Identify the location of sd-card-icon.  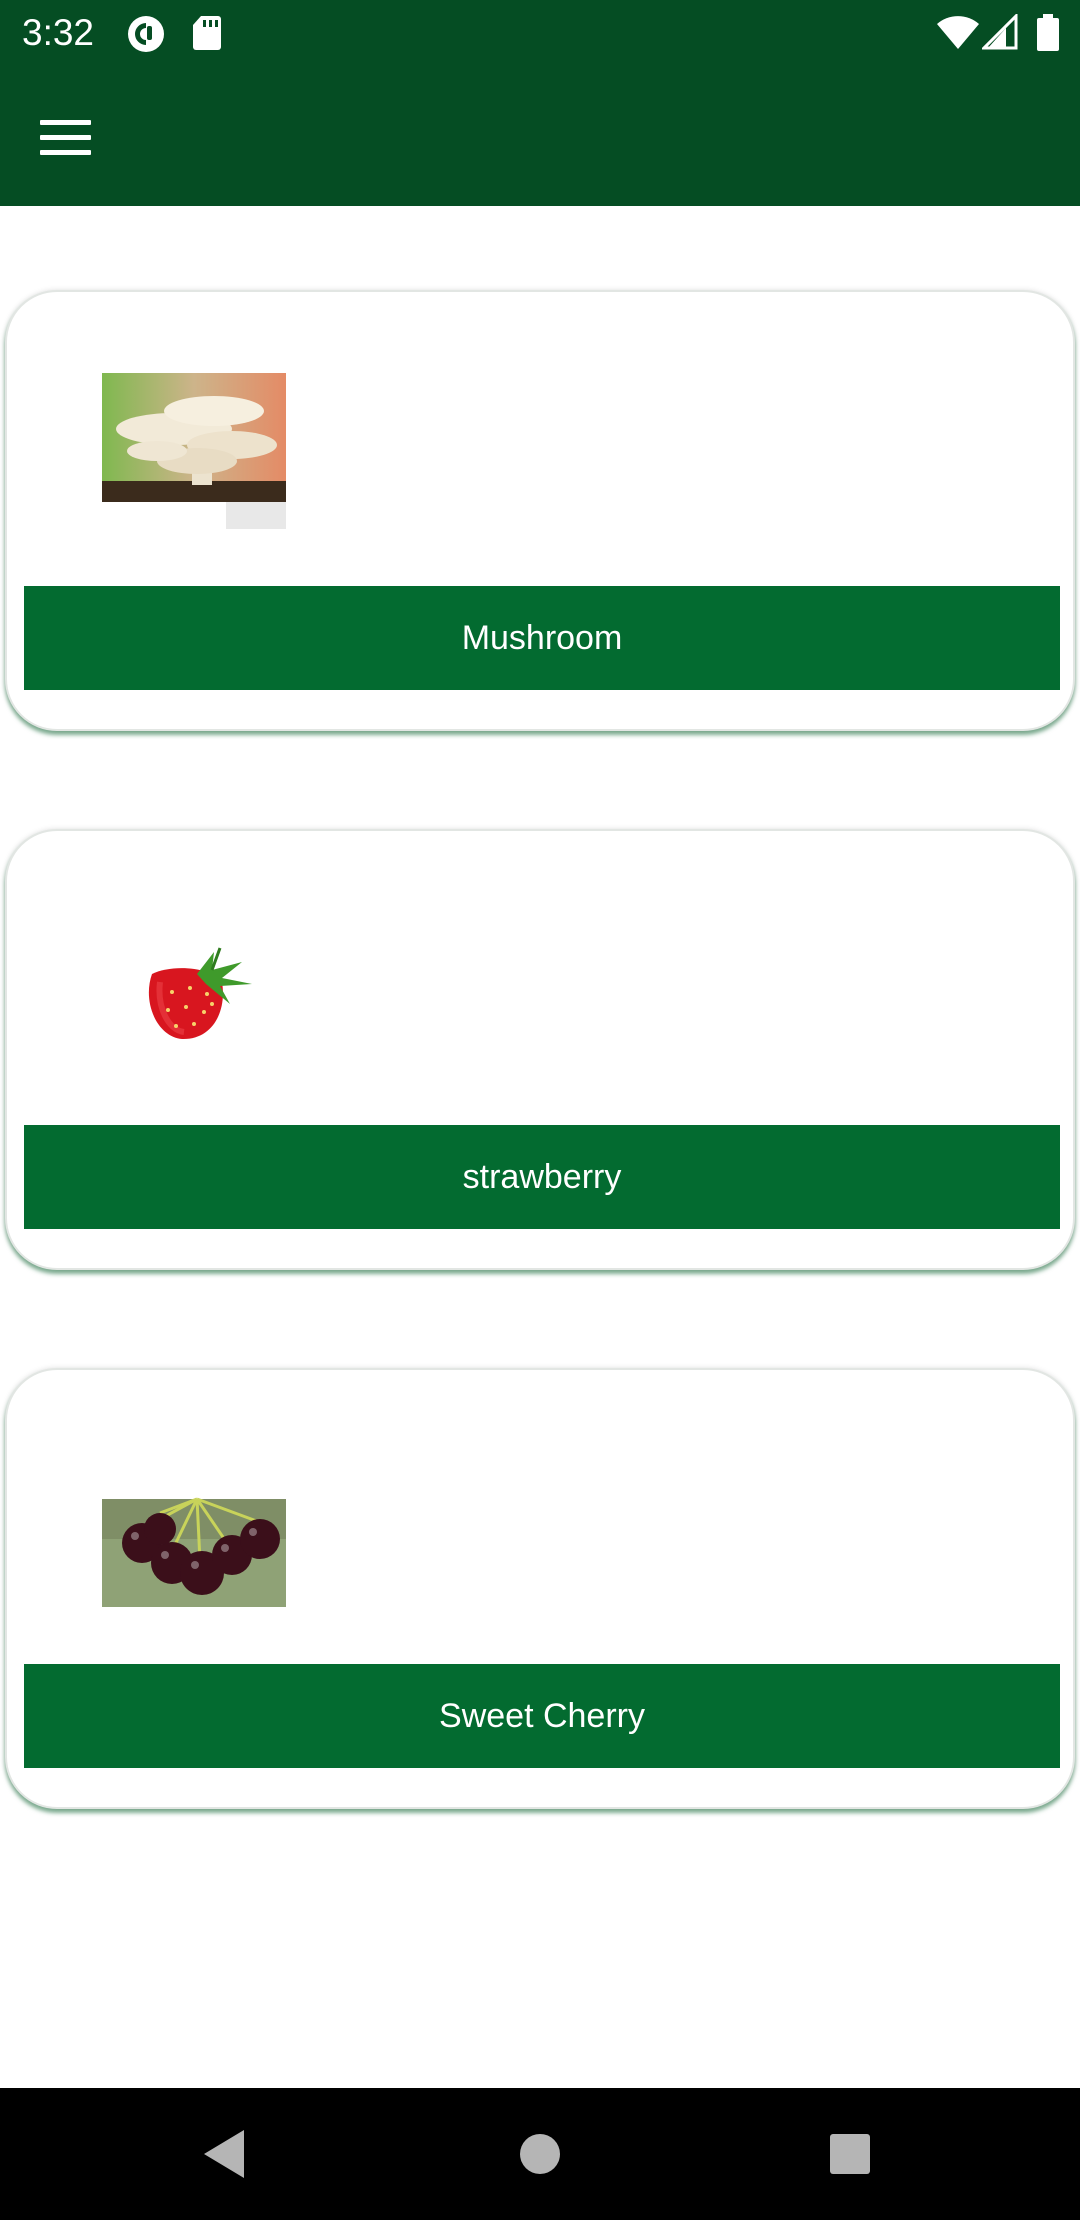
(207, 33).